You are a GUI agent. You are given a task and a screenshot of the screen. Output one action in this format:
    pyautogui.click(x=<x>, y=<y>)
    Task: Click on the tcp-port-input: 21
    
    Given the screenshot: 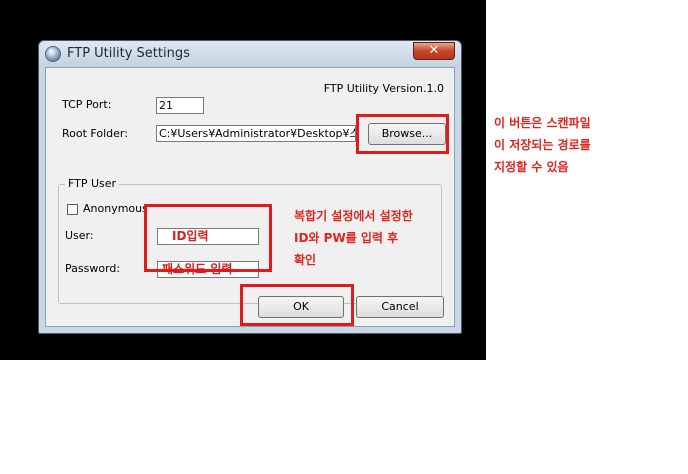 What is the action you would take?
    pyautogui.click(x=180, y=105)
    